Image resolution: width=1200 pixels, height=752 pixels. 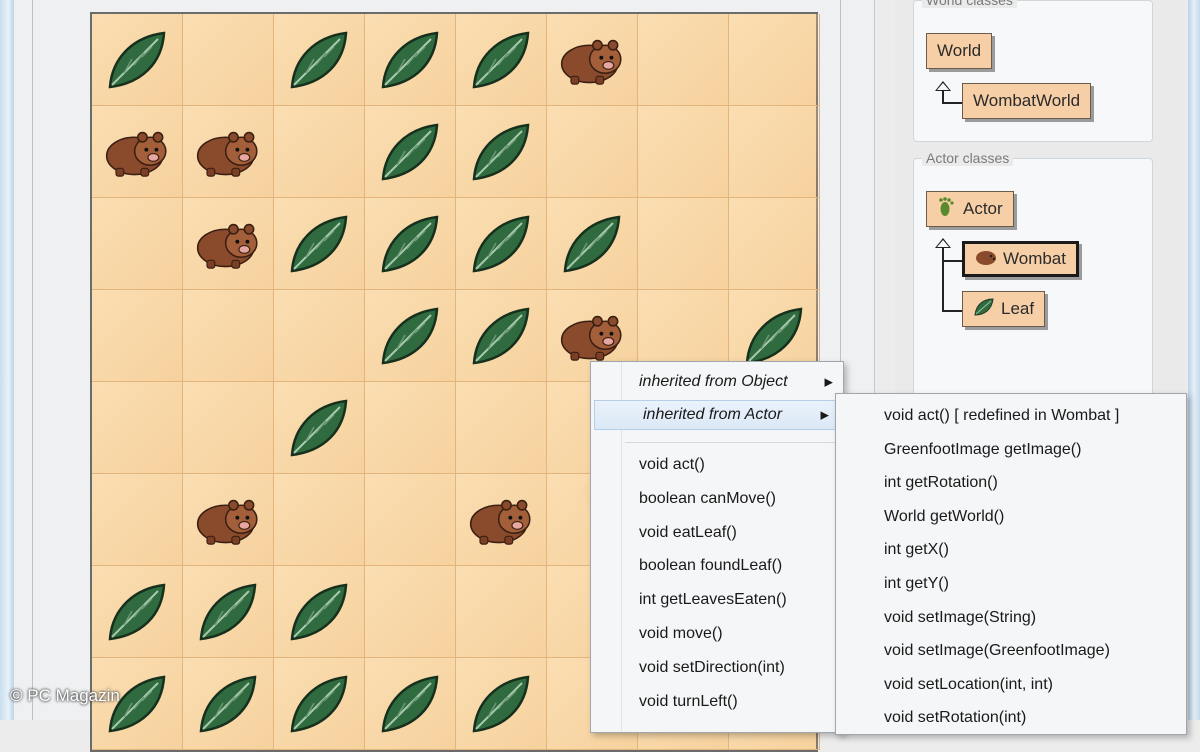 I want to click on menu-inherited-from-object: inherited from Object ▶, so click(x=717, y=382).